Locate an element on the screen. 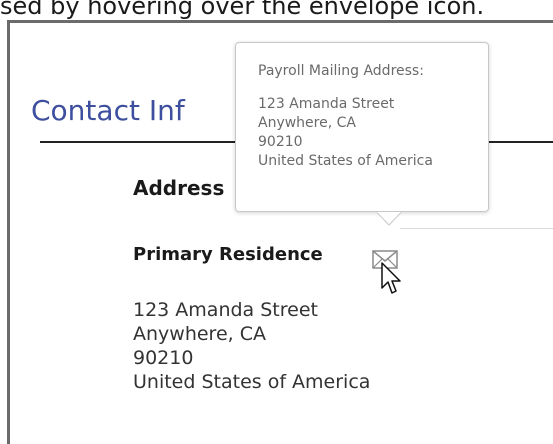 The image size is (553, 444). address-line: 123 Amanda Street is located at coordinates (225, 310).